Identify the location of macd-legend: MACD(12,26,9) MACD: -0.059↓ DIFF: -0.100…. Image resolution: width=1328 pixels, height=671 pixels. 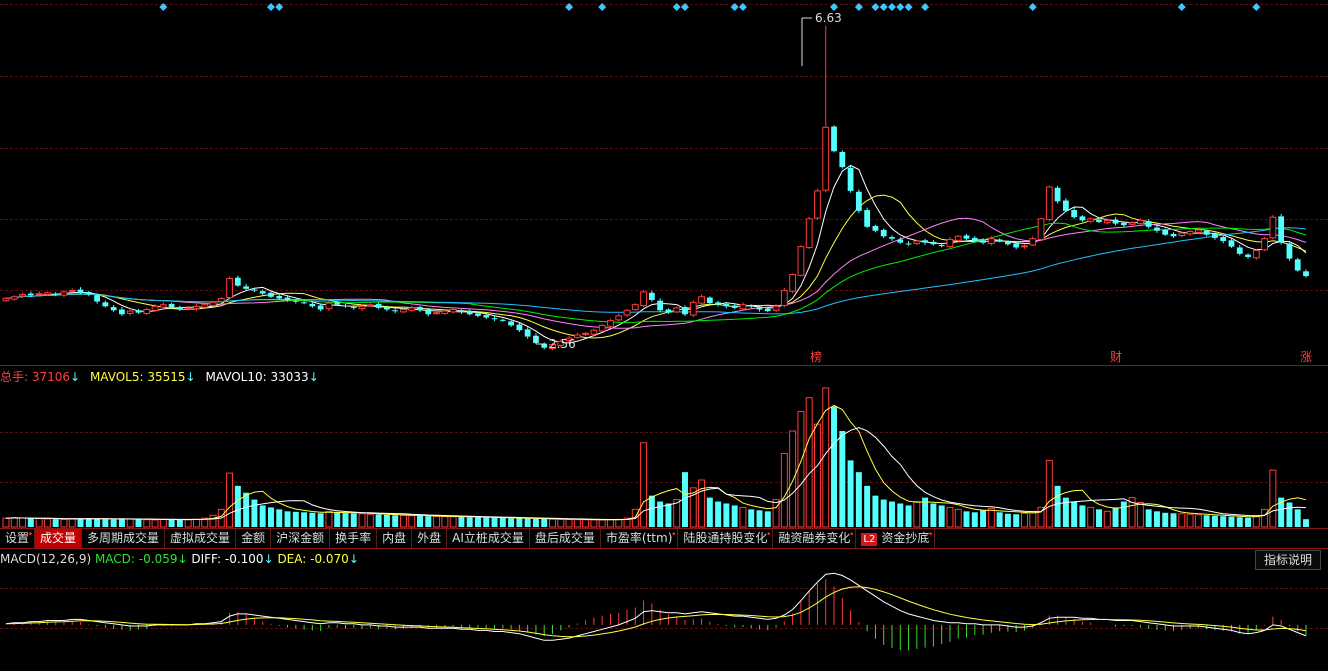
(179, 559).